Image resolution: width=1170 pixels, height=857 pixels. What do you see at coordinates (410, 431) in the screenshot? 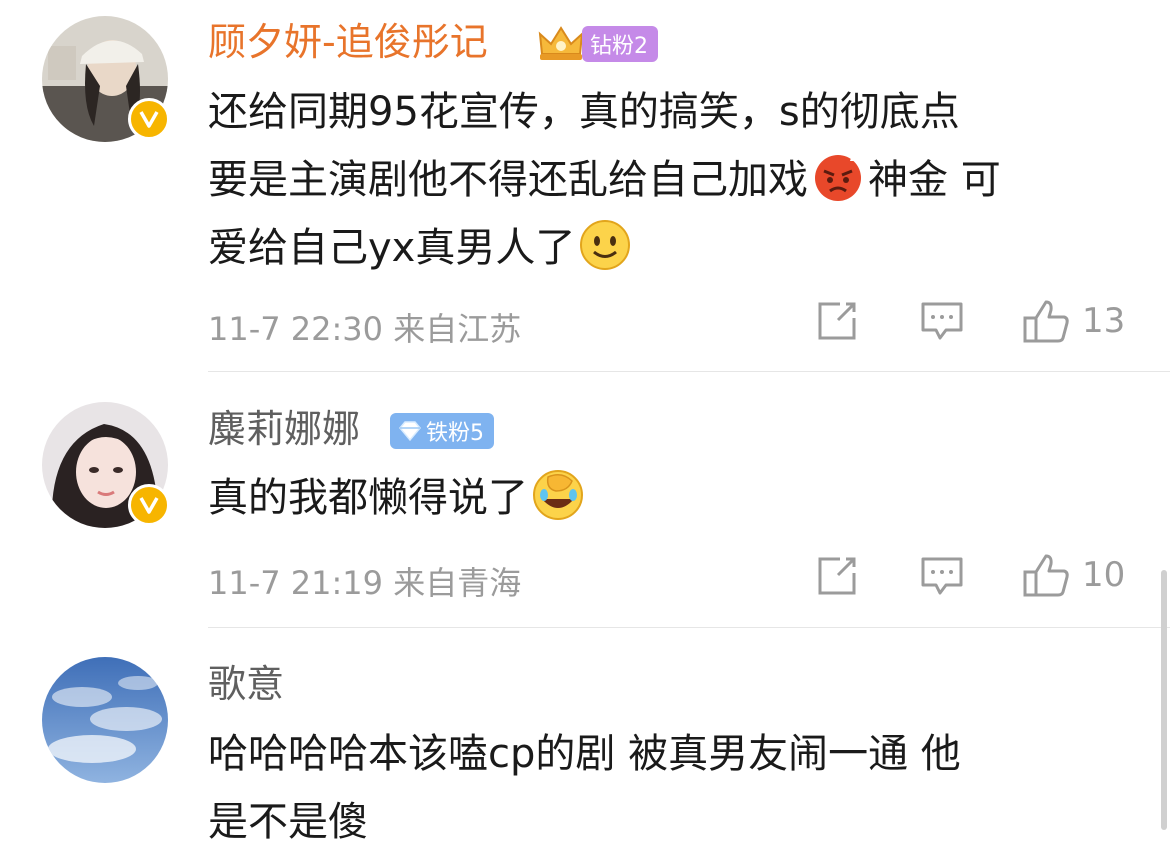
I see `diamond-icon` at bounding box center [410, 431].